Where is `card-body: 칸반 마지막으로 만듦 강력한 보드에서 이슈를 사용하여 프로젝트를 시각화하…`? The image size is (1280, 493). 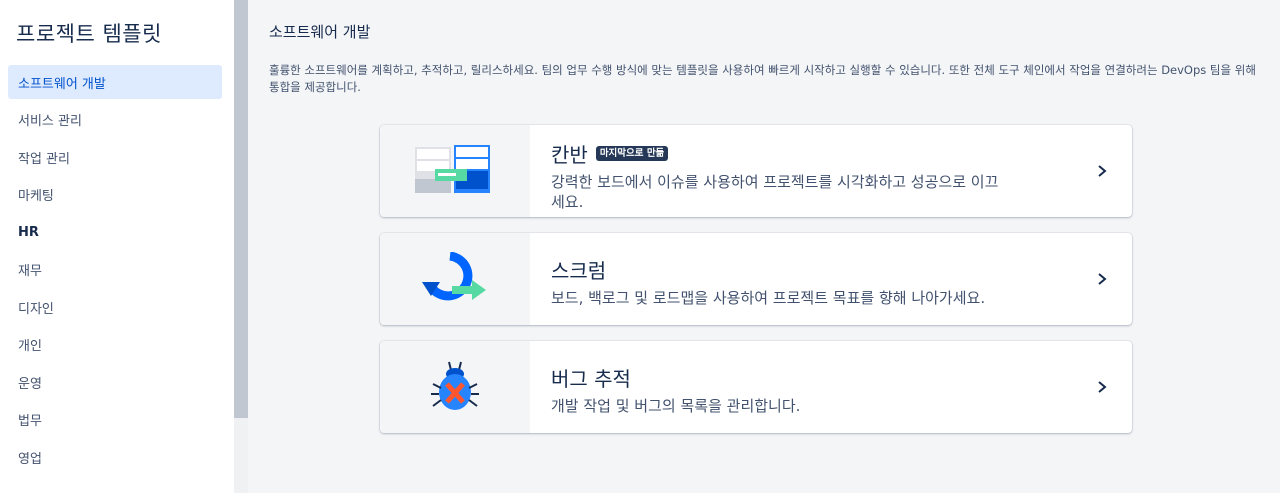 card-body: 칸반 마지막으로 만듦 강력한 보드에서 이슈를 사용하여 프로젝트를 시각화하… is located at coordinates (831, 171).